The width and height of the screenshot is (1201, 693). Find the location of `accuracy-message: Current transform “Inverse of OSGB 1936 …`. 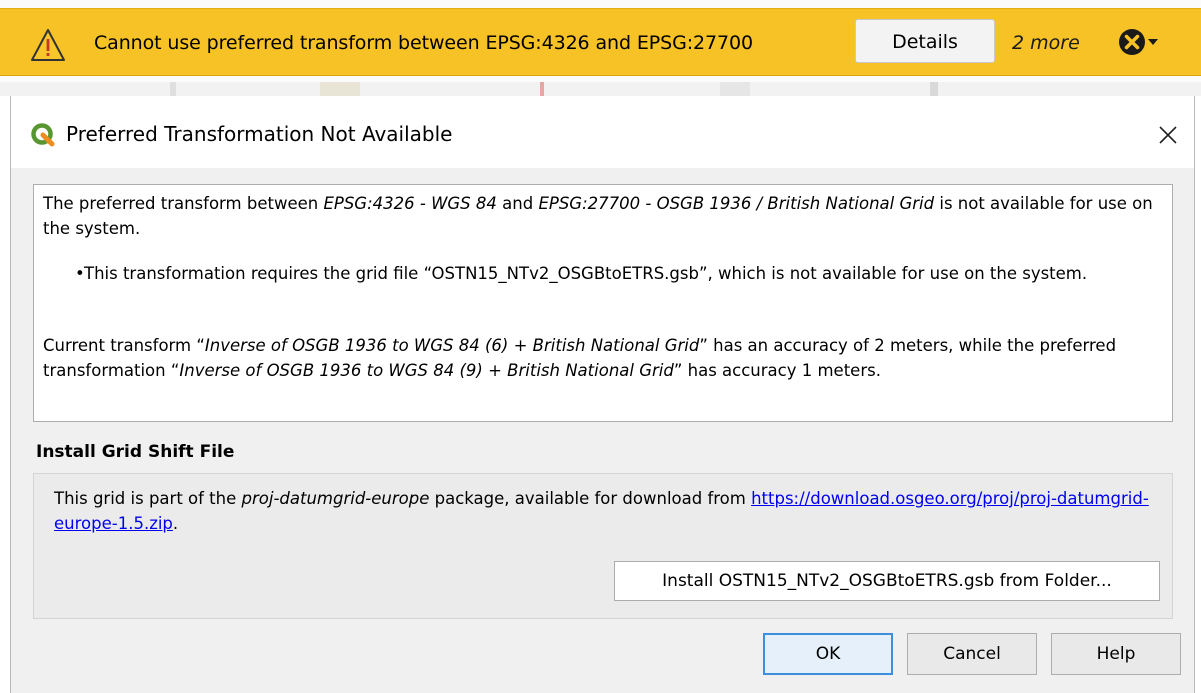

accuracy-message: Current transform “Inverse of OSGB 1936 … is located at coordinates (580, 358).